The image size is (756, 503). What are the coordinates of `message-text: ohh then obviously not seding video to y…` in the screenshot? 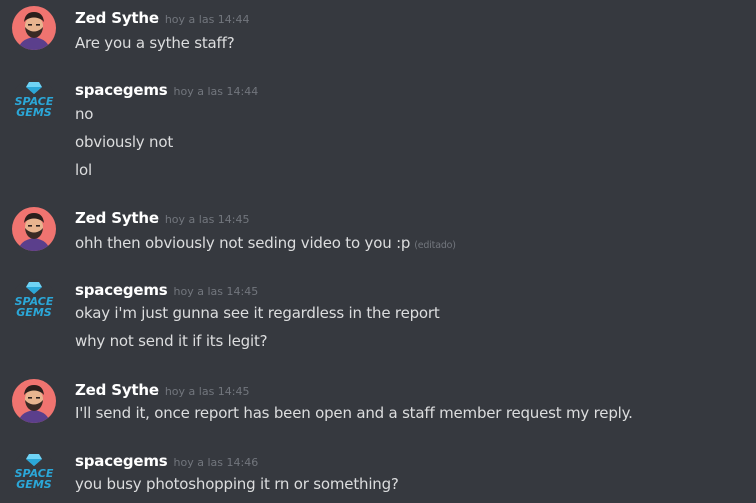 It's located at (265, 244).